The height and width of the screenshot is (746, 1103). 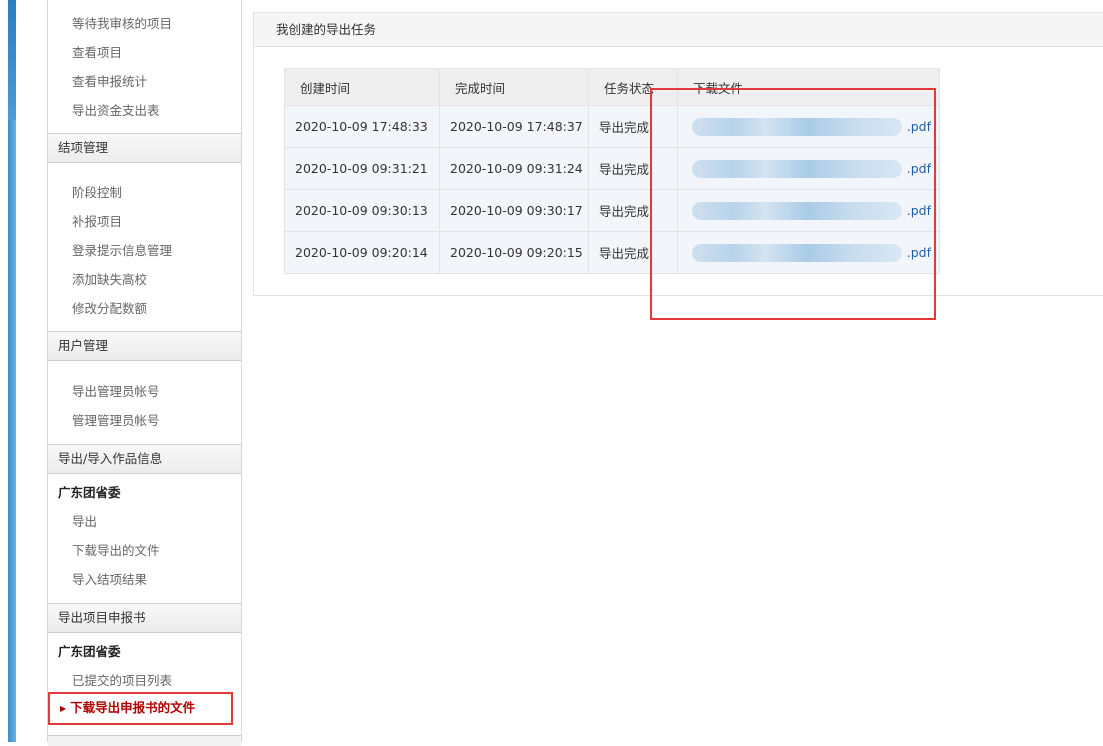 I want to click on cell-created: 2020-10-09 09:20:14, so click(x=362, y=252).